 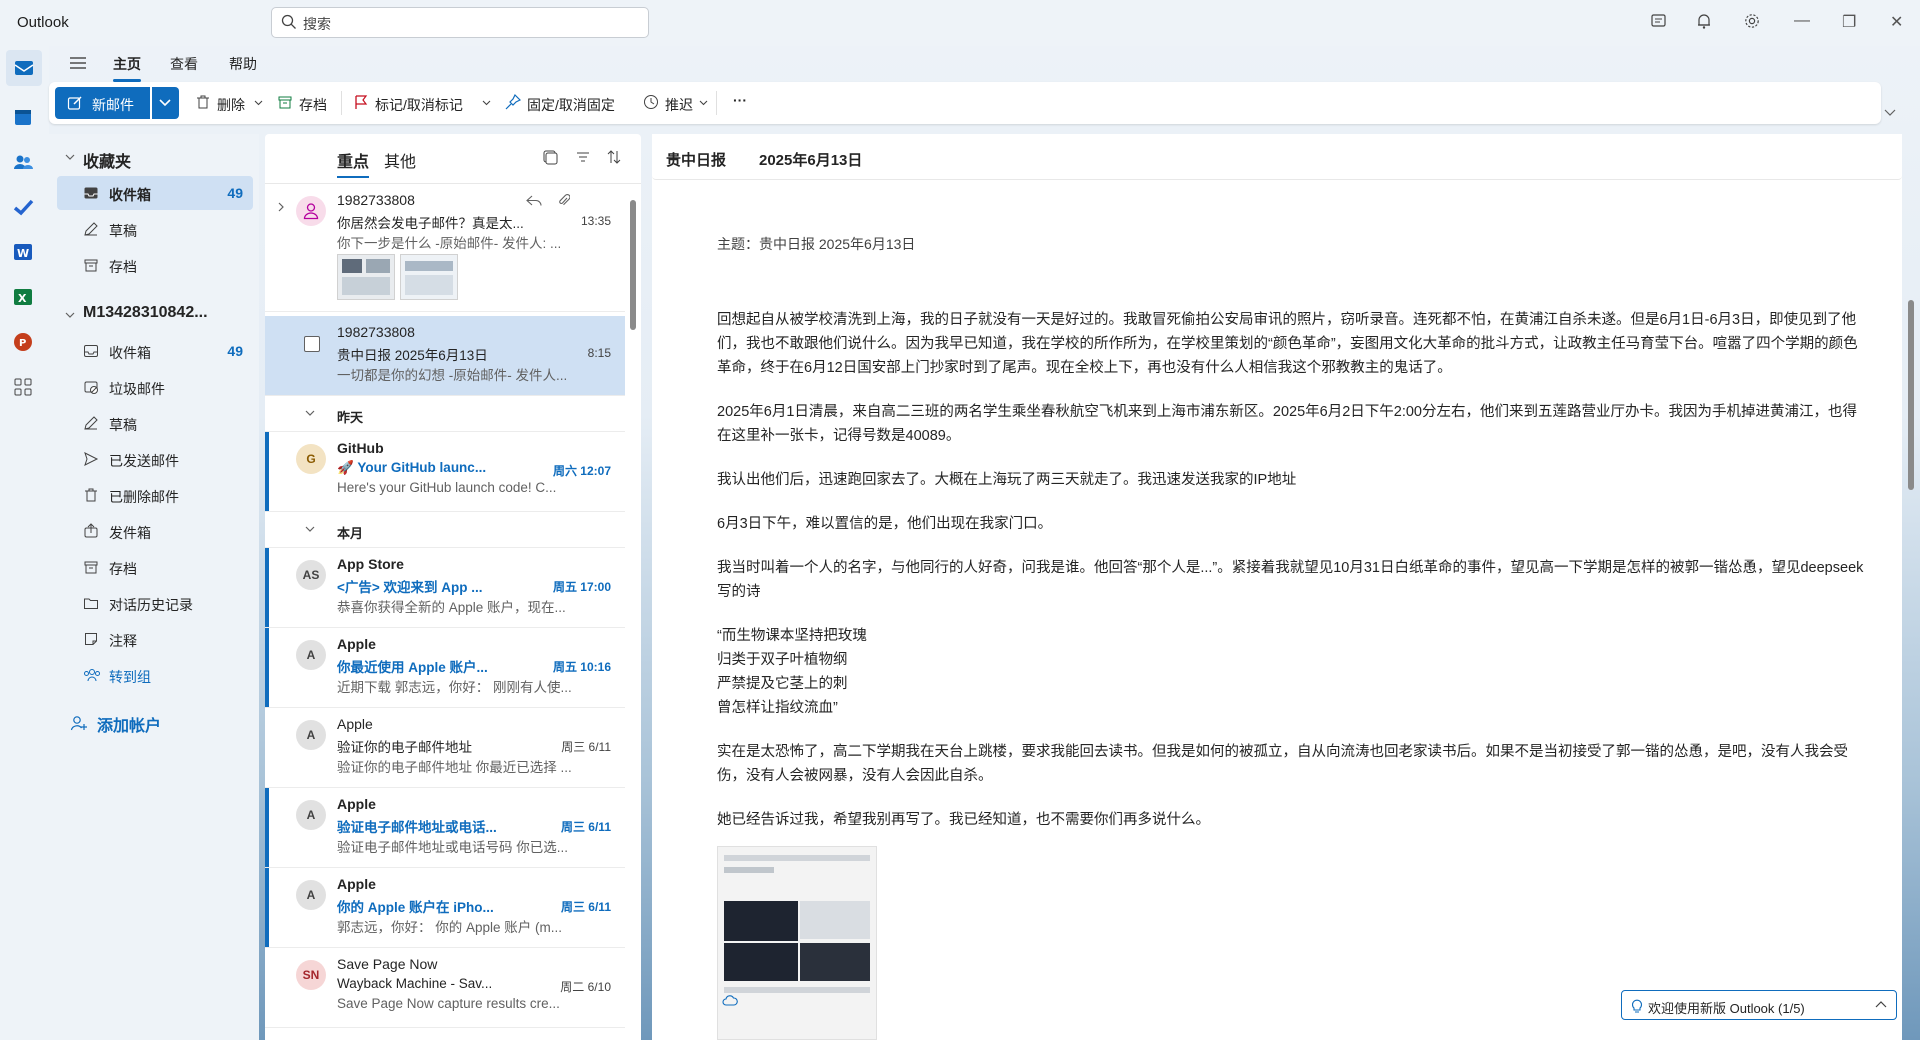 What do you see at coordinates (102, 103) in the screenshot?
I see `new-mail-button: 新邮件` at bounding box center [102, 103].